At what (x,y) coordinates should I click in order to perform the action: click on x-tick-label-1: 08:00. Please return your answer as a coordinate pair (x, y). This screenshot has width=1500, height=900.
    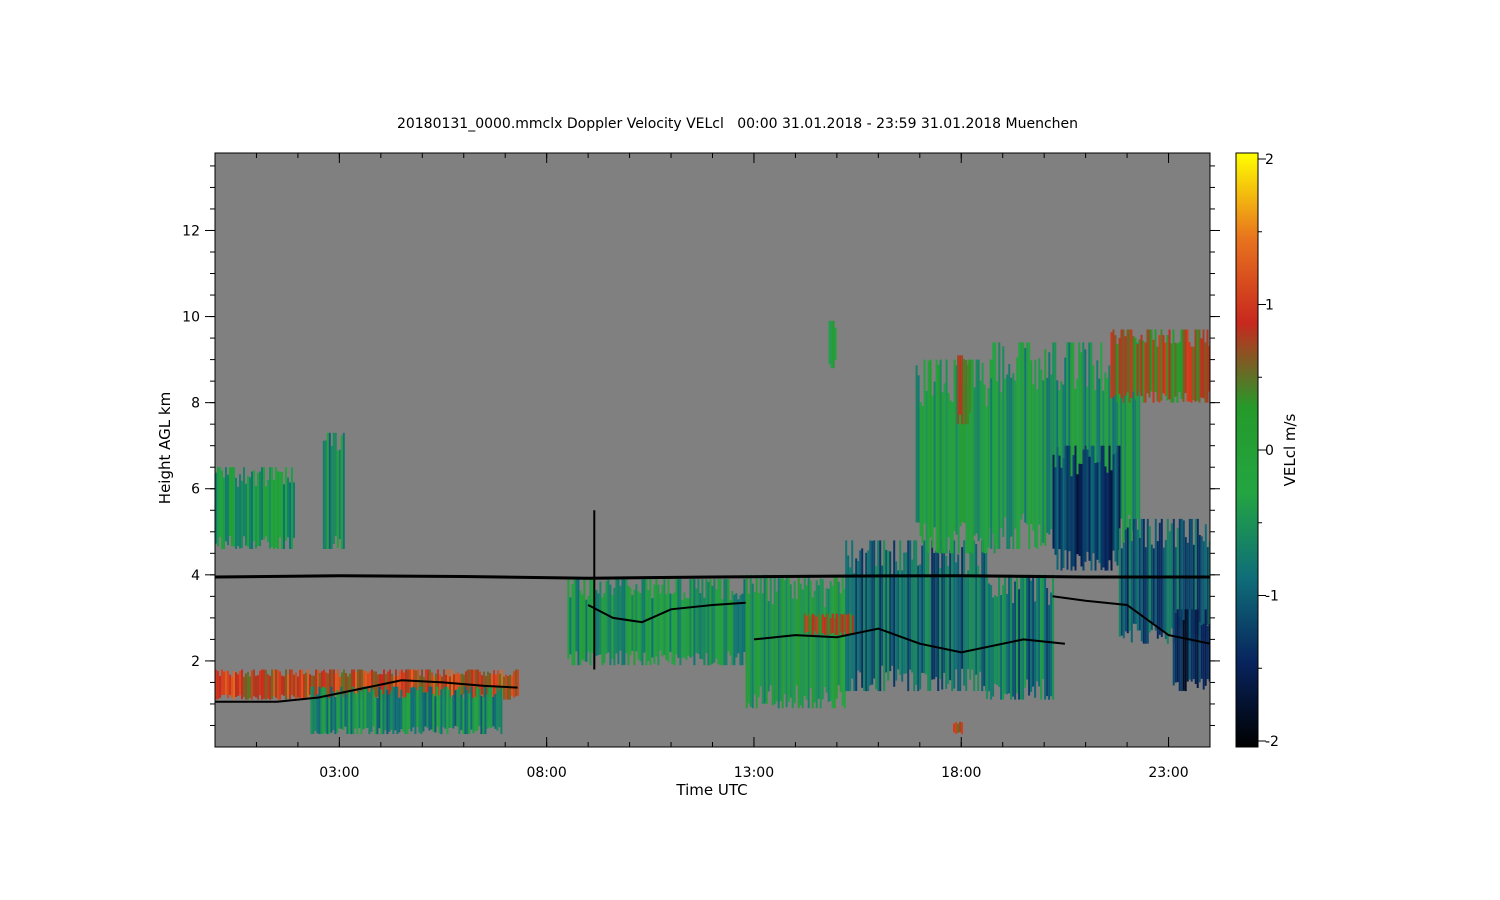
    Looking at the image, I should click on (546, 773).